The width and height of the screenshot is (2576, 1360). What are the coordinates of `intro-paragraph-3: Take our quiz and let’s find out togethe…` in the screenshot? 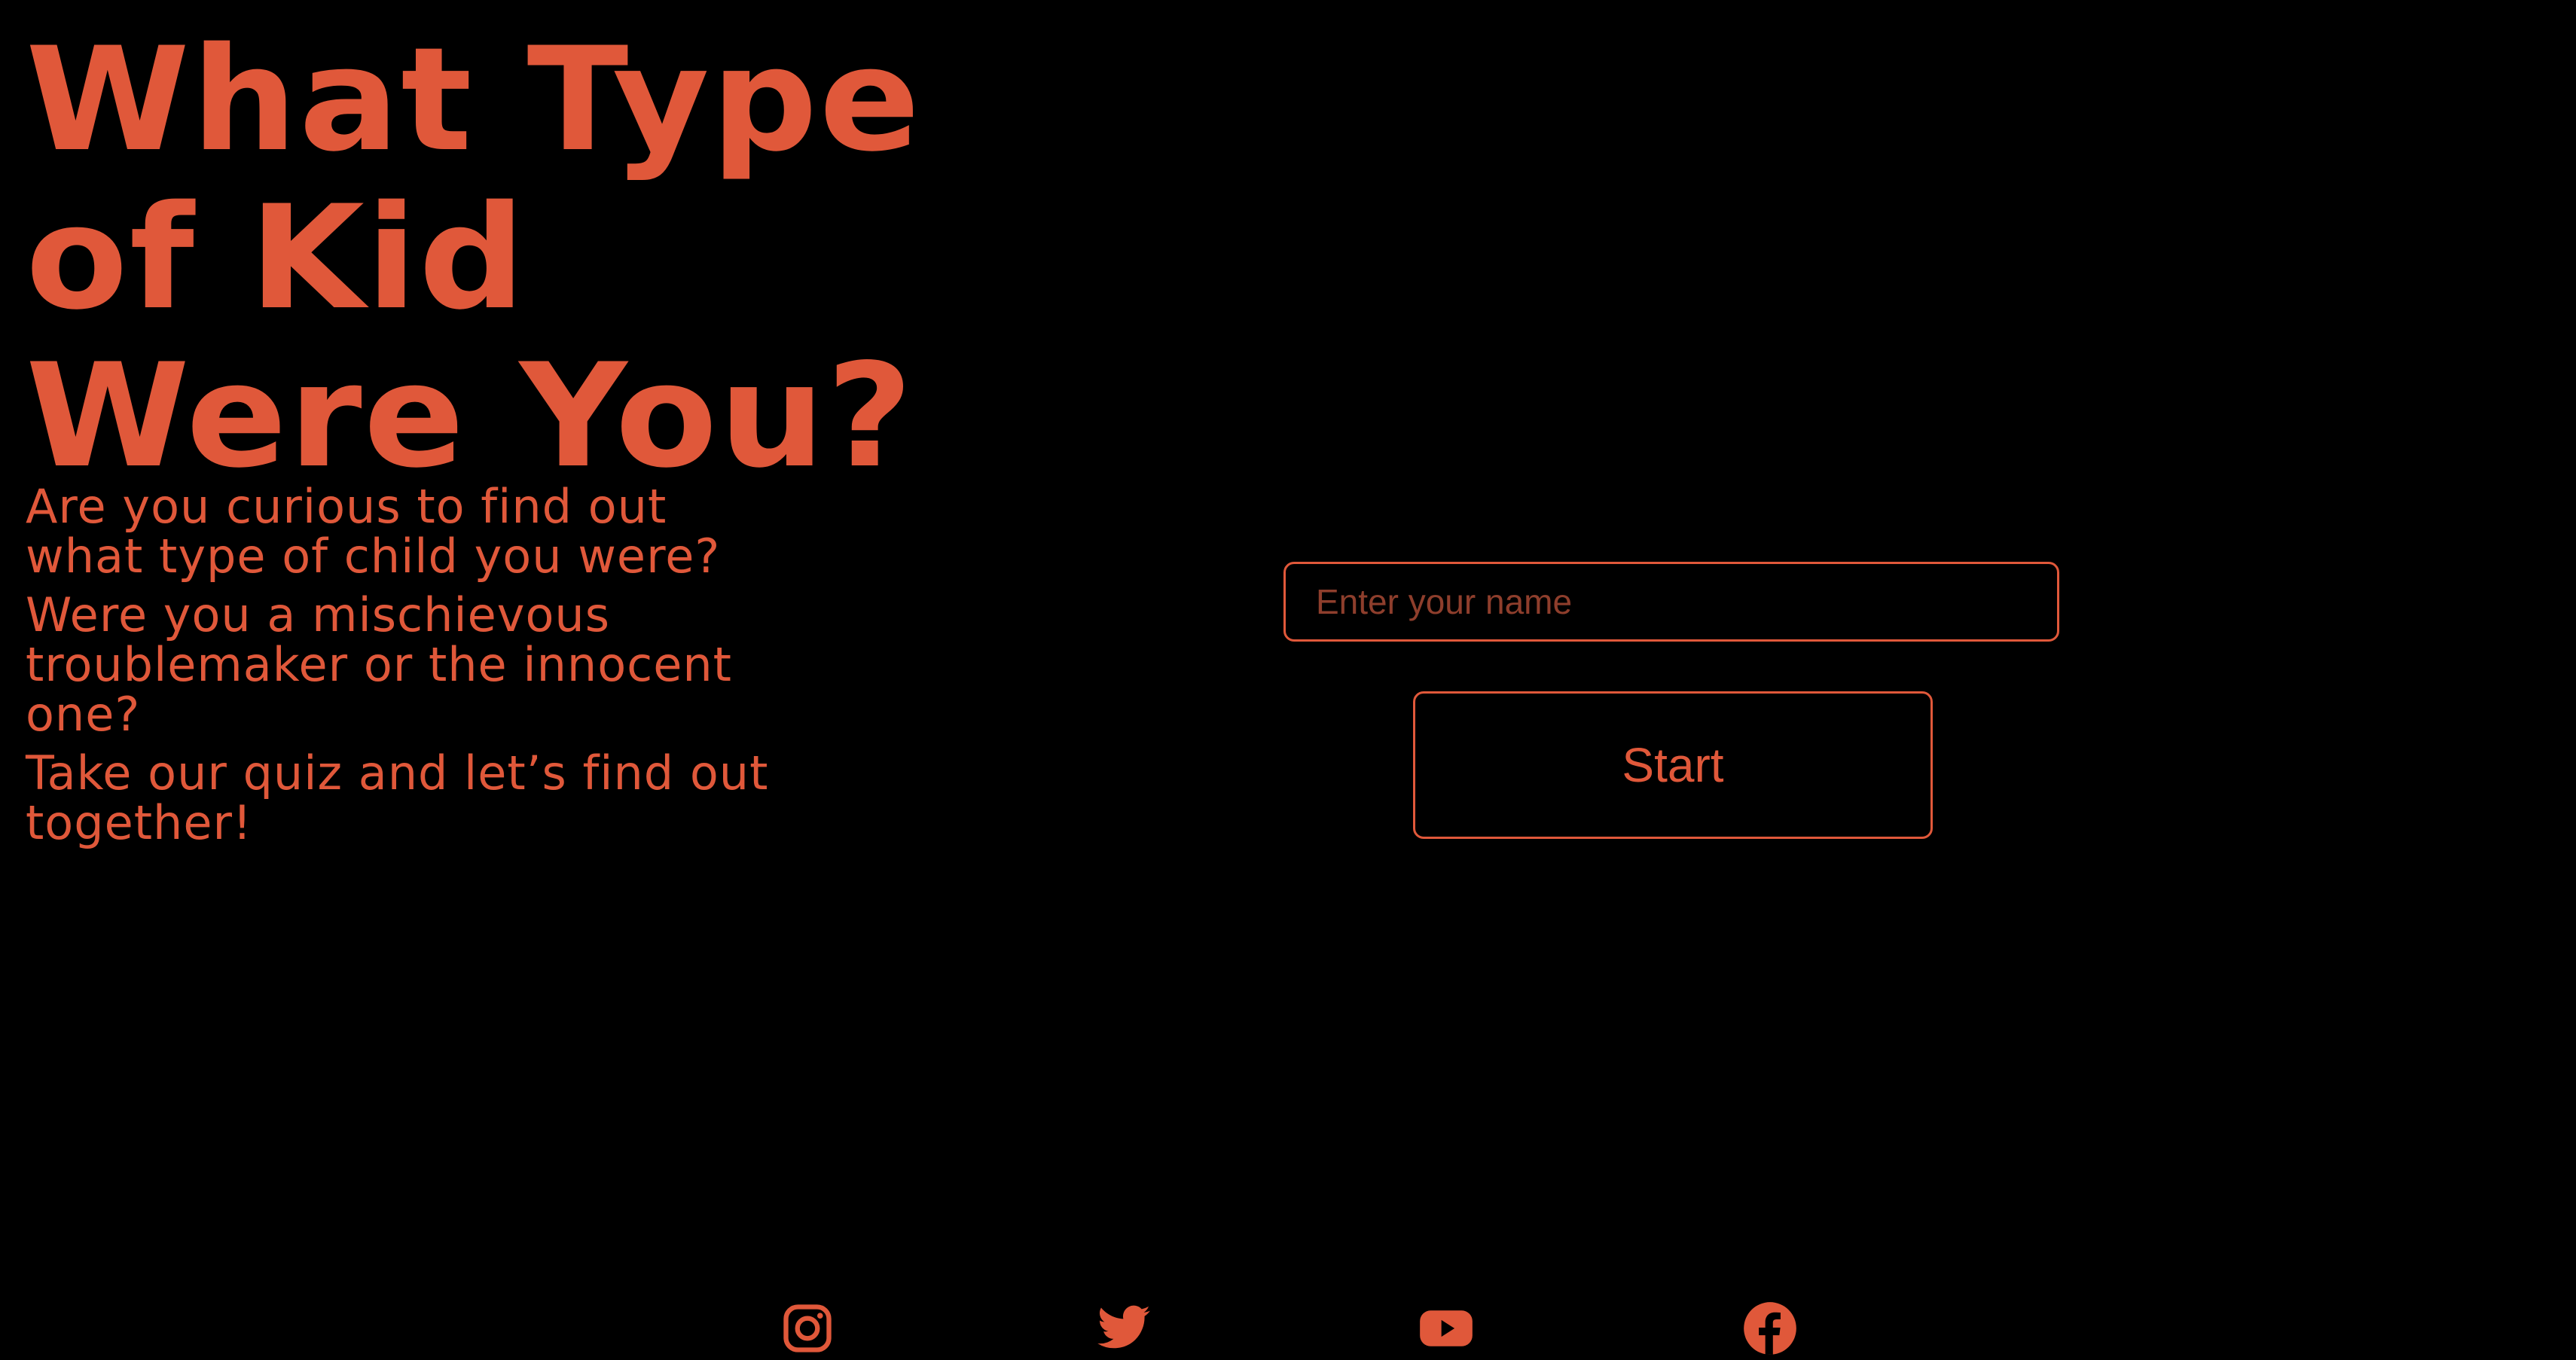 It's located at (398, 798).